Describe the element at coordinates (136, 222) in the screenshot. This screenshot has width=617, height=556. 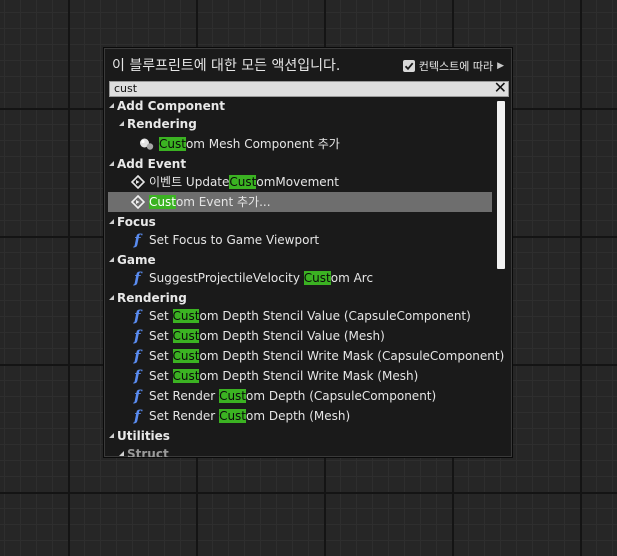
I see `category-label: Focus` at that location.